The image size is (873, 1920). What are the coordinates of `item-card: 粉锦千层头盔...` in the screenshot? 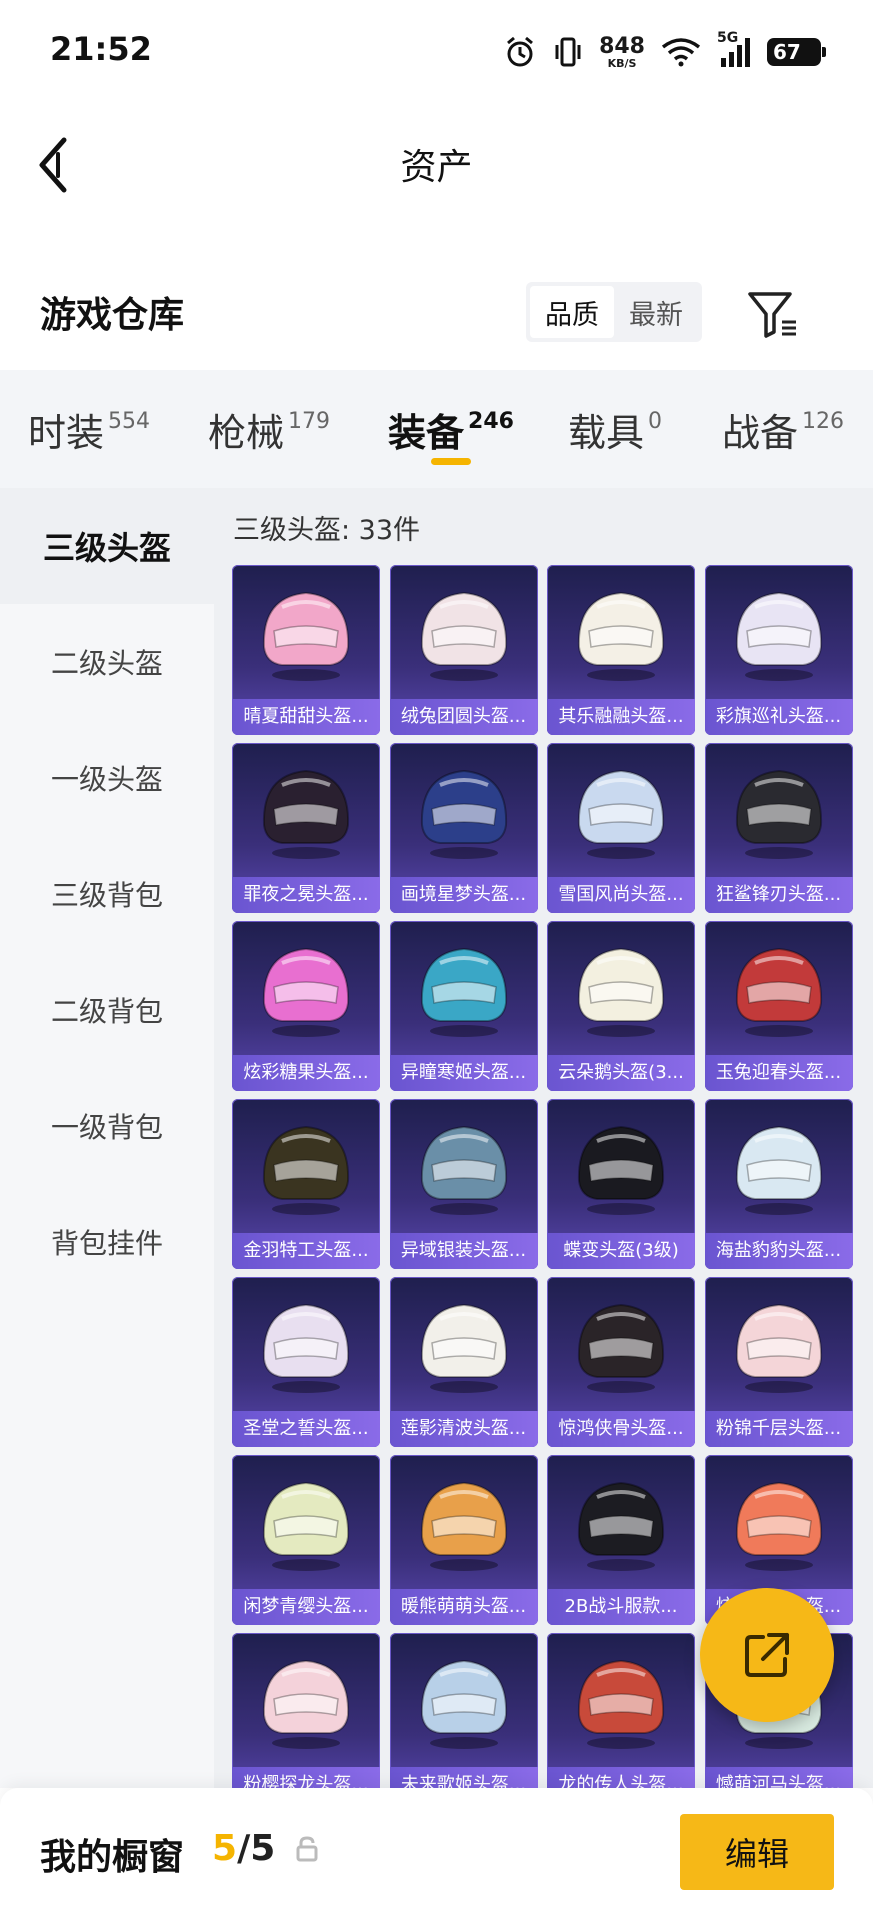 It's located at (778, 1362).